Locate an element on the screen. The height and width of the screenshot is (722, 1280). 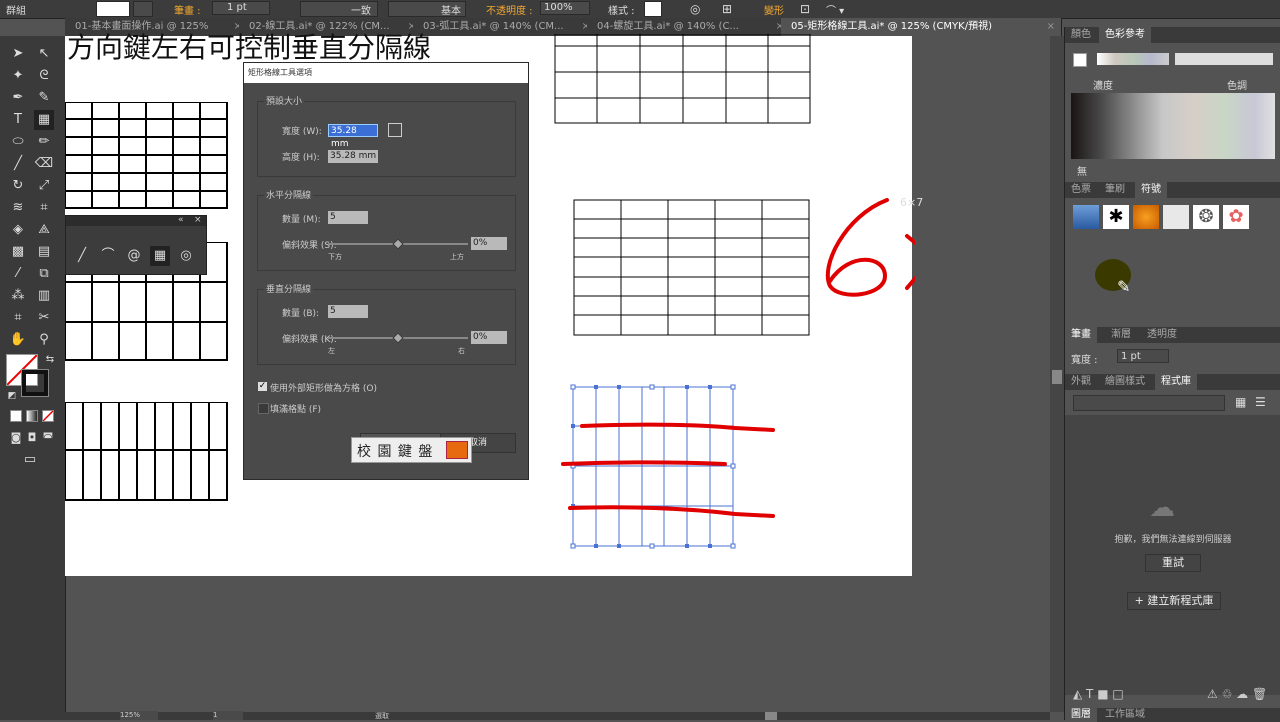
blend-tool-icon: ⧉ is located at coordinates (44, 274).